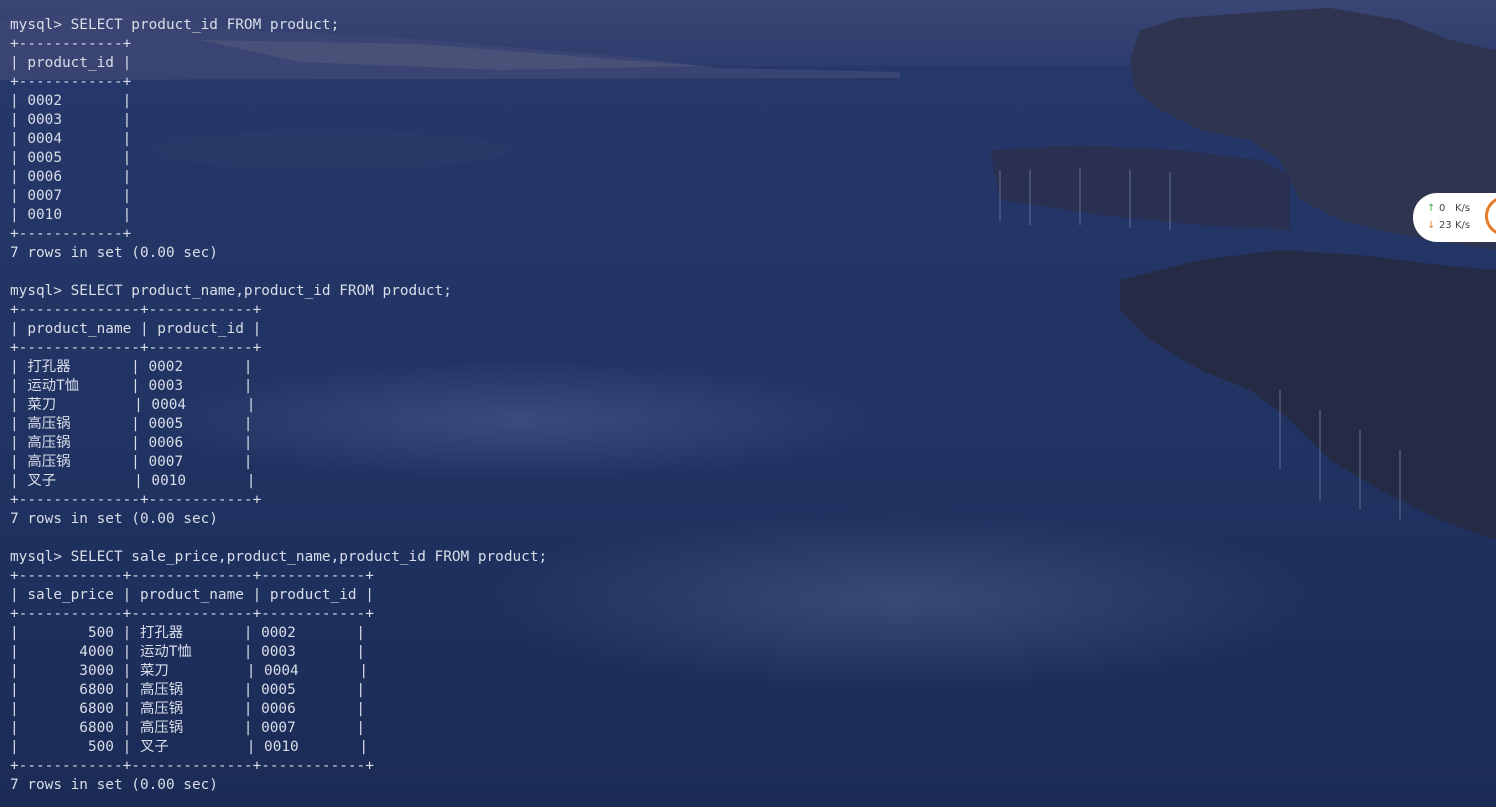  Describe the element at coordinates (189, 671) in the screenshot. I see `table-row: | 3000 | 菜刀 | 0004 |` at that location.